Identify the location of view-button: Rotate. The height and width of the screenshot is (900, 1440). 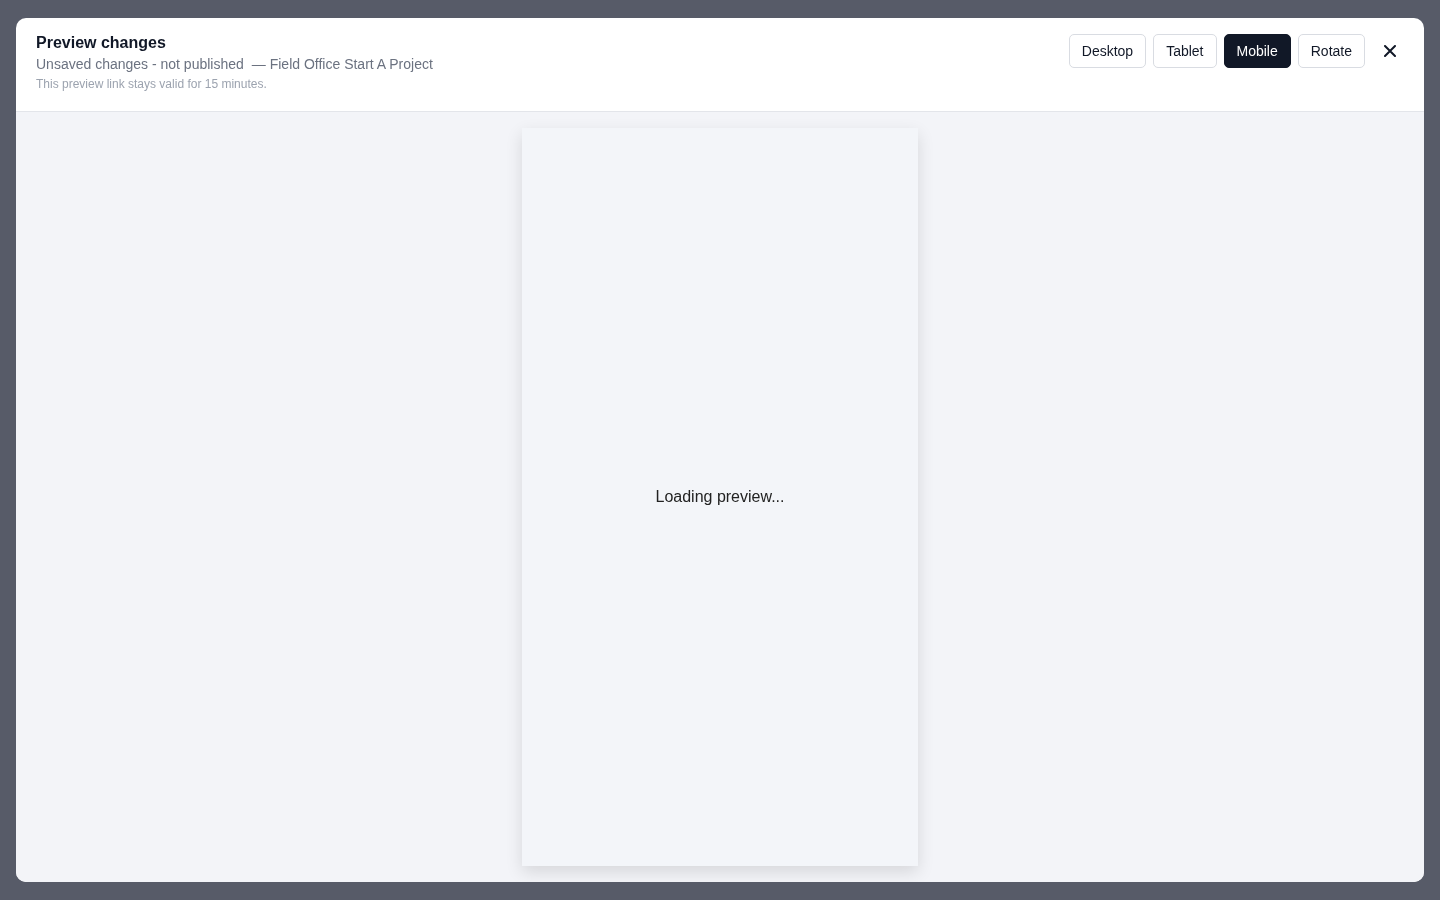
(1331, 51).